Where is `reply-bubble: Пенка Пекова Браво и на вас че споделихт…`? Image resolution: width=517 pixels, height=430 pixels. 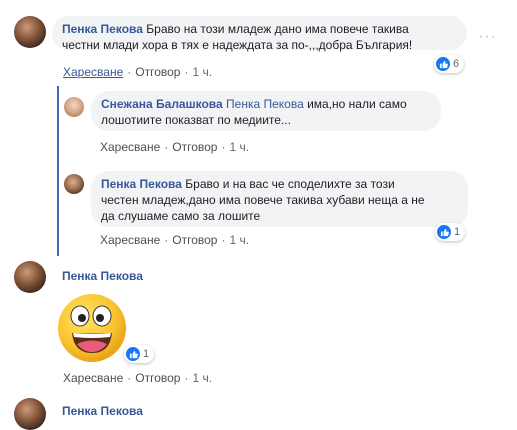
reply-bubble: Пенка Пекова Браво и на вас че споделихт… is located at coordinates (279, 199).